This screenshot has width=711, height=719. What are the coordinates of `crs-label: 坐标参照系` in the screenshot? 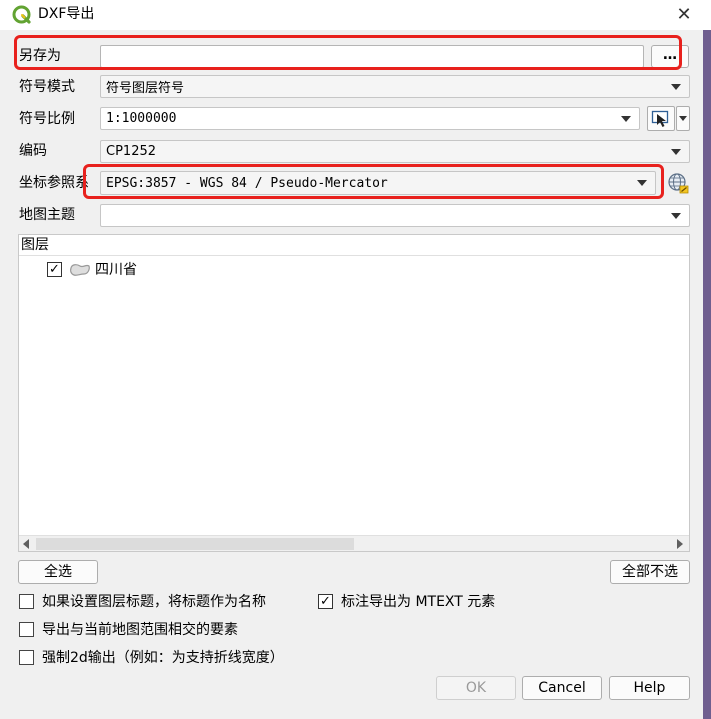 It's located at (54, 183).